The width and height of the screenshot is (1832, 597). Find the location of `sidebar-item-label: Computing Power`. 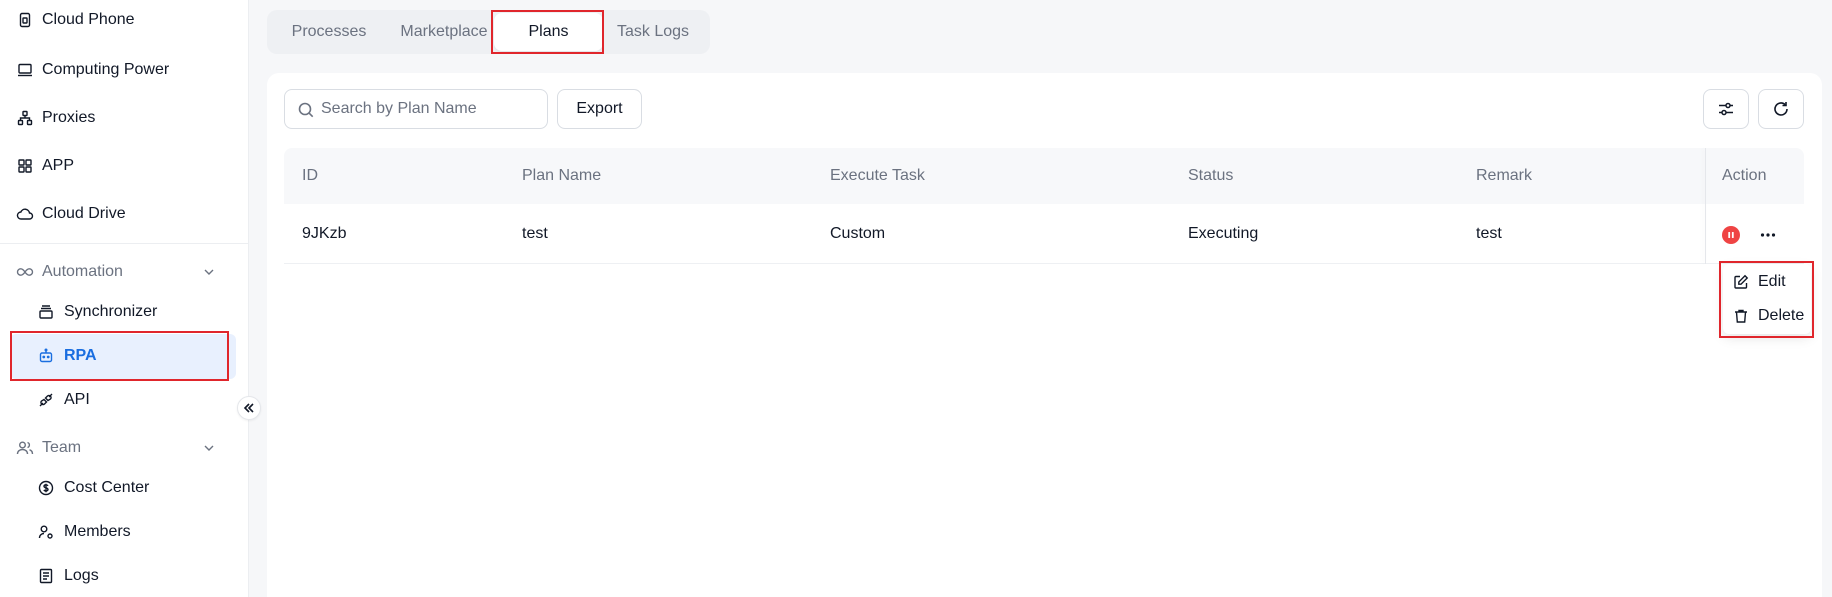

sidebar-item-label: Computing Power is located at coordinates (106, 69).